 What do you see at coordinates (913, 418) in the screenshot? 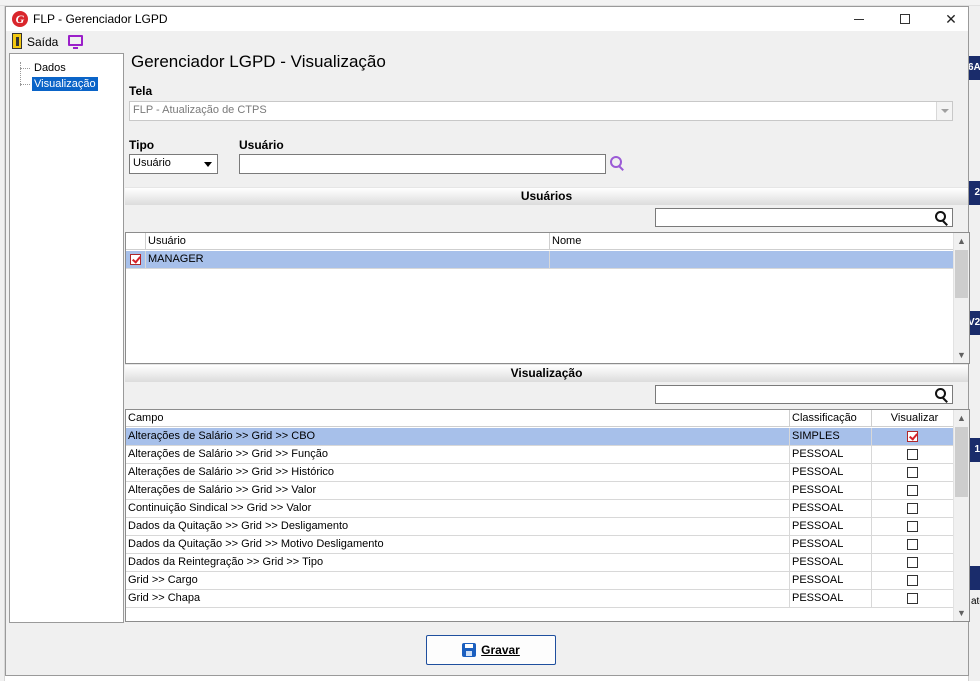
I see `column-header-visualizar: Visualizar` at bounding box center [913, 418].